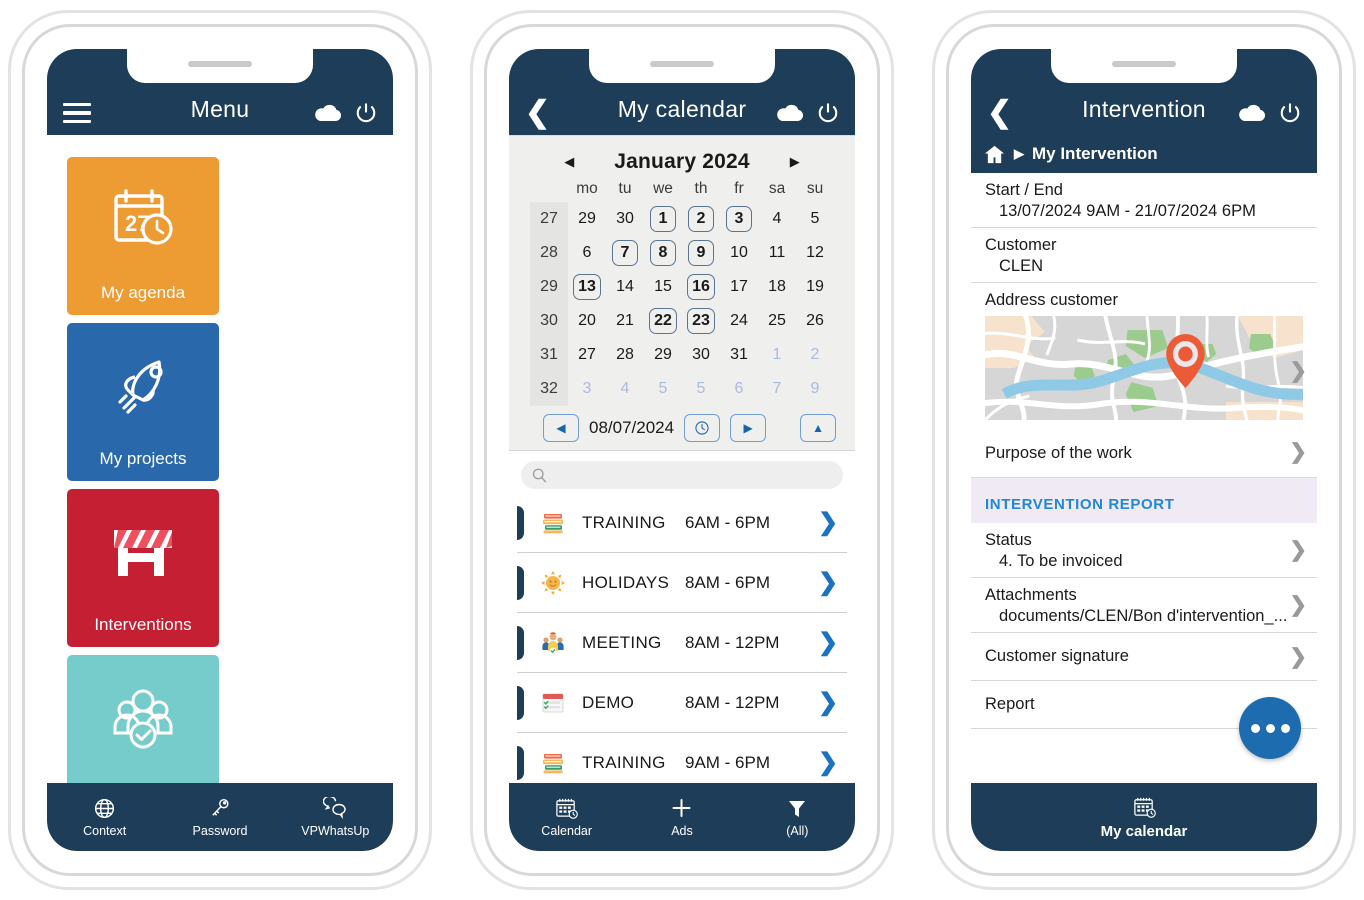 This screenshot has height=900, width=1364. I want to click on calendar-collapse-button: ▲, so click(818, 428).